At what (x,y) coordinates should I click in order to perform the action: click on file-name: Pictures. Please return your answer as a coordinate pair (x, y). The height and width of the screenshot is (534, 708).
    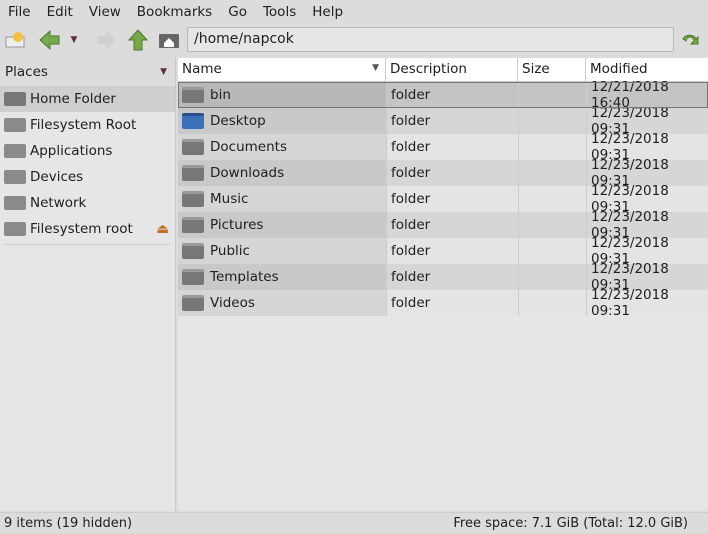
    Looking at the image, I should click on (237, 225).